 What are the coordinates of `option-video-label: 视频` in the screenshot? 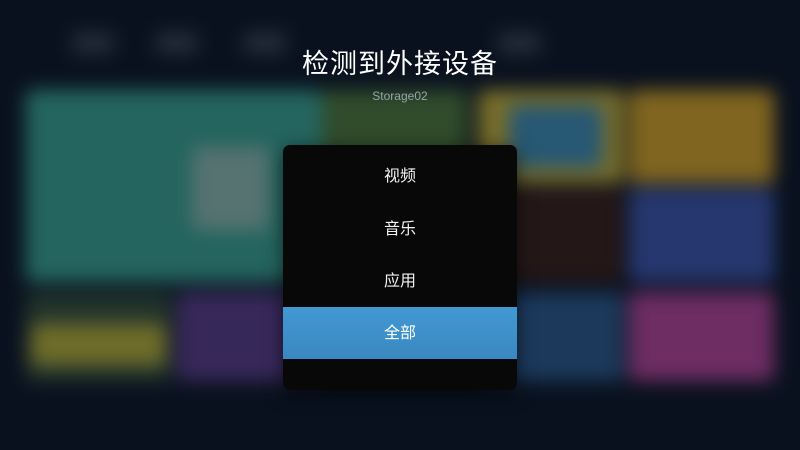 It's located at (399, 175).